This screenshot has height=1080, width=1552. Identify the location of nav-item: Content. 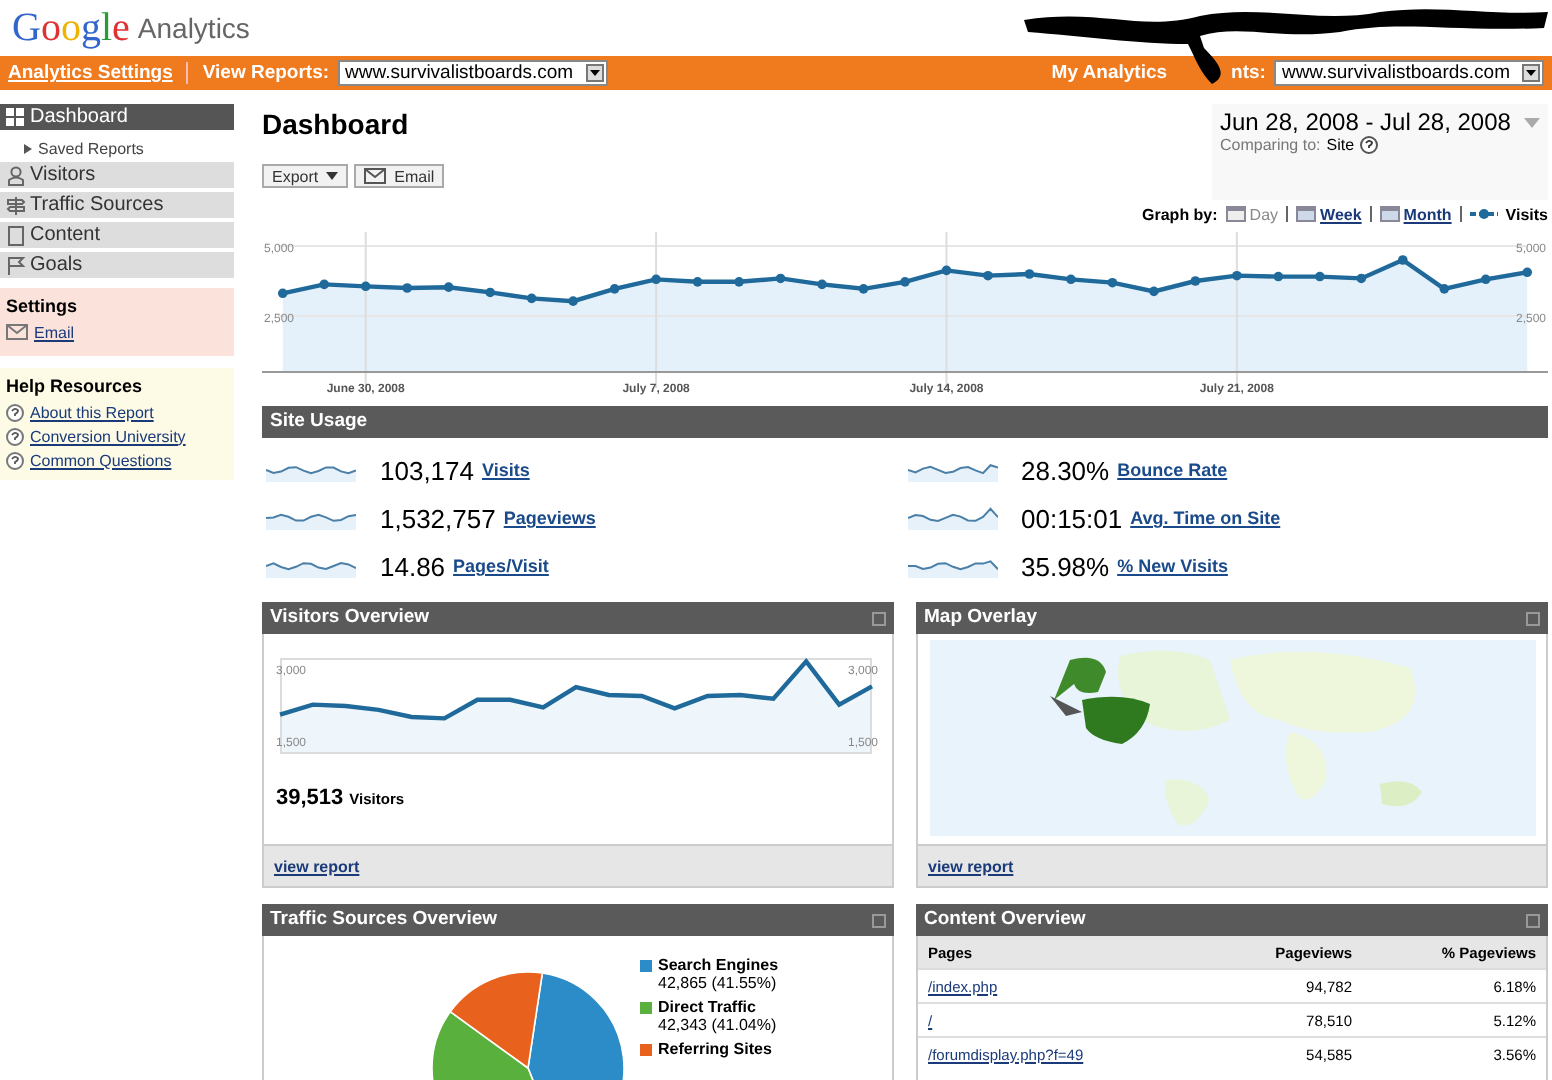
(117, 235).